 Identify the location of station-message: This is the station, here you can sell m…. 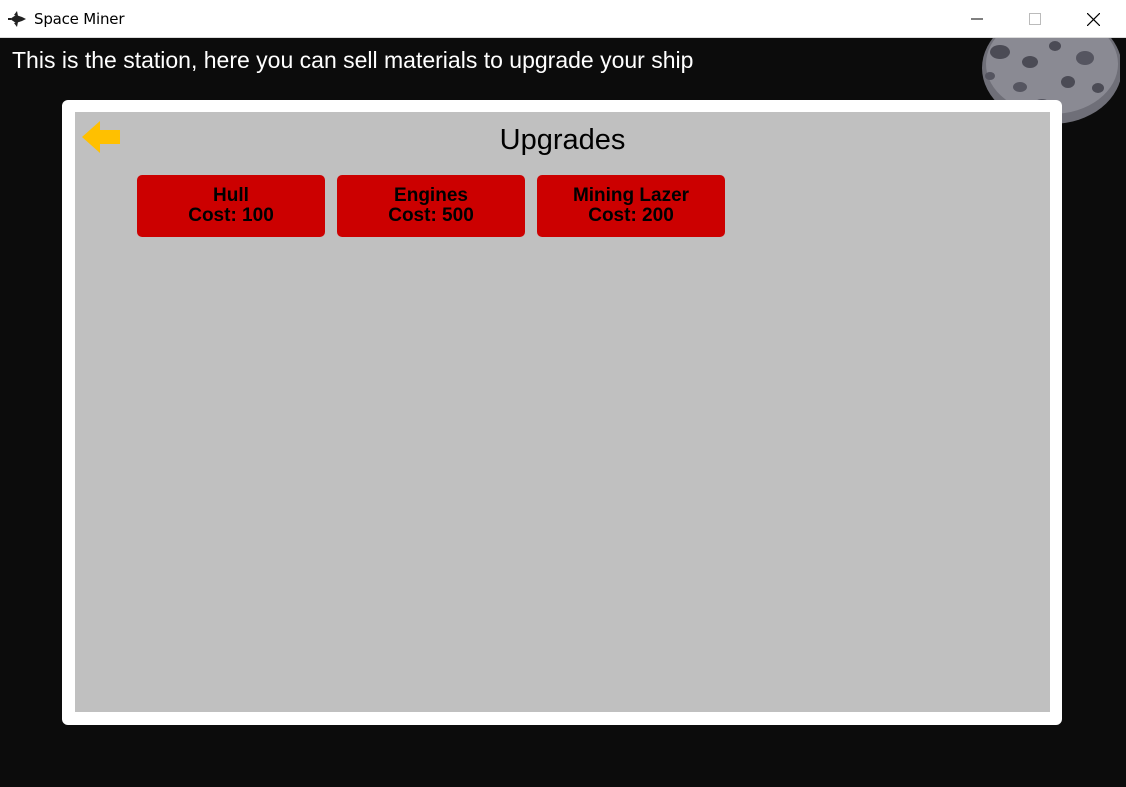
(353, 60).